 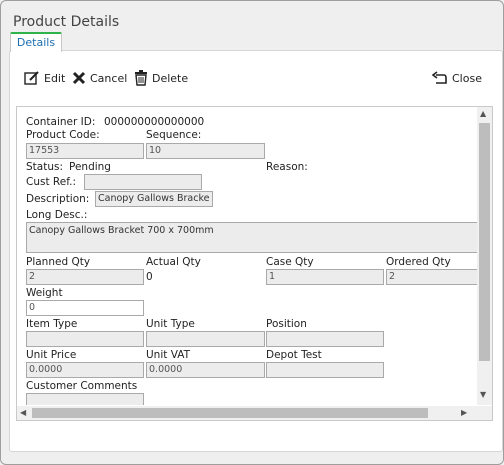 What do you see at coordinates (251, 237) in the screenshot?
I see `long-desc-field: Canopy Gallows Bracket 700 x 700mm` at bounding box center [251, 237].